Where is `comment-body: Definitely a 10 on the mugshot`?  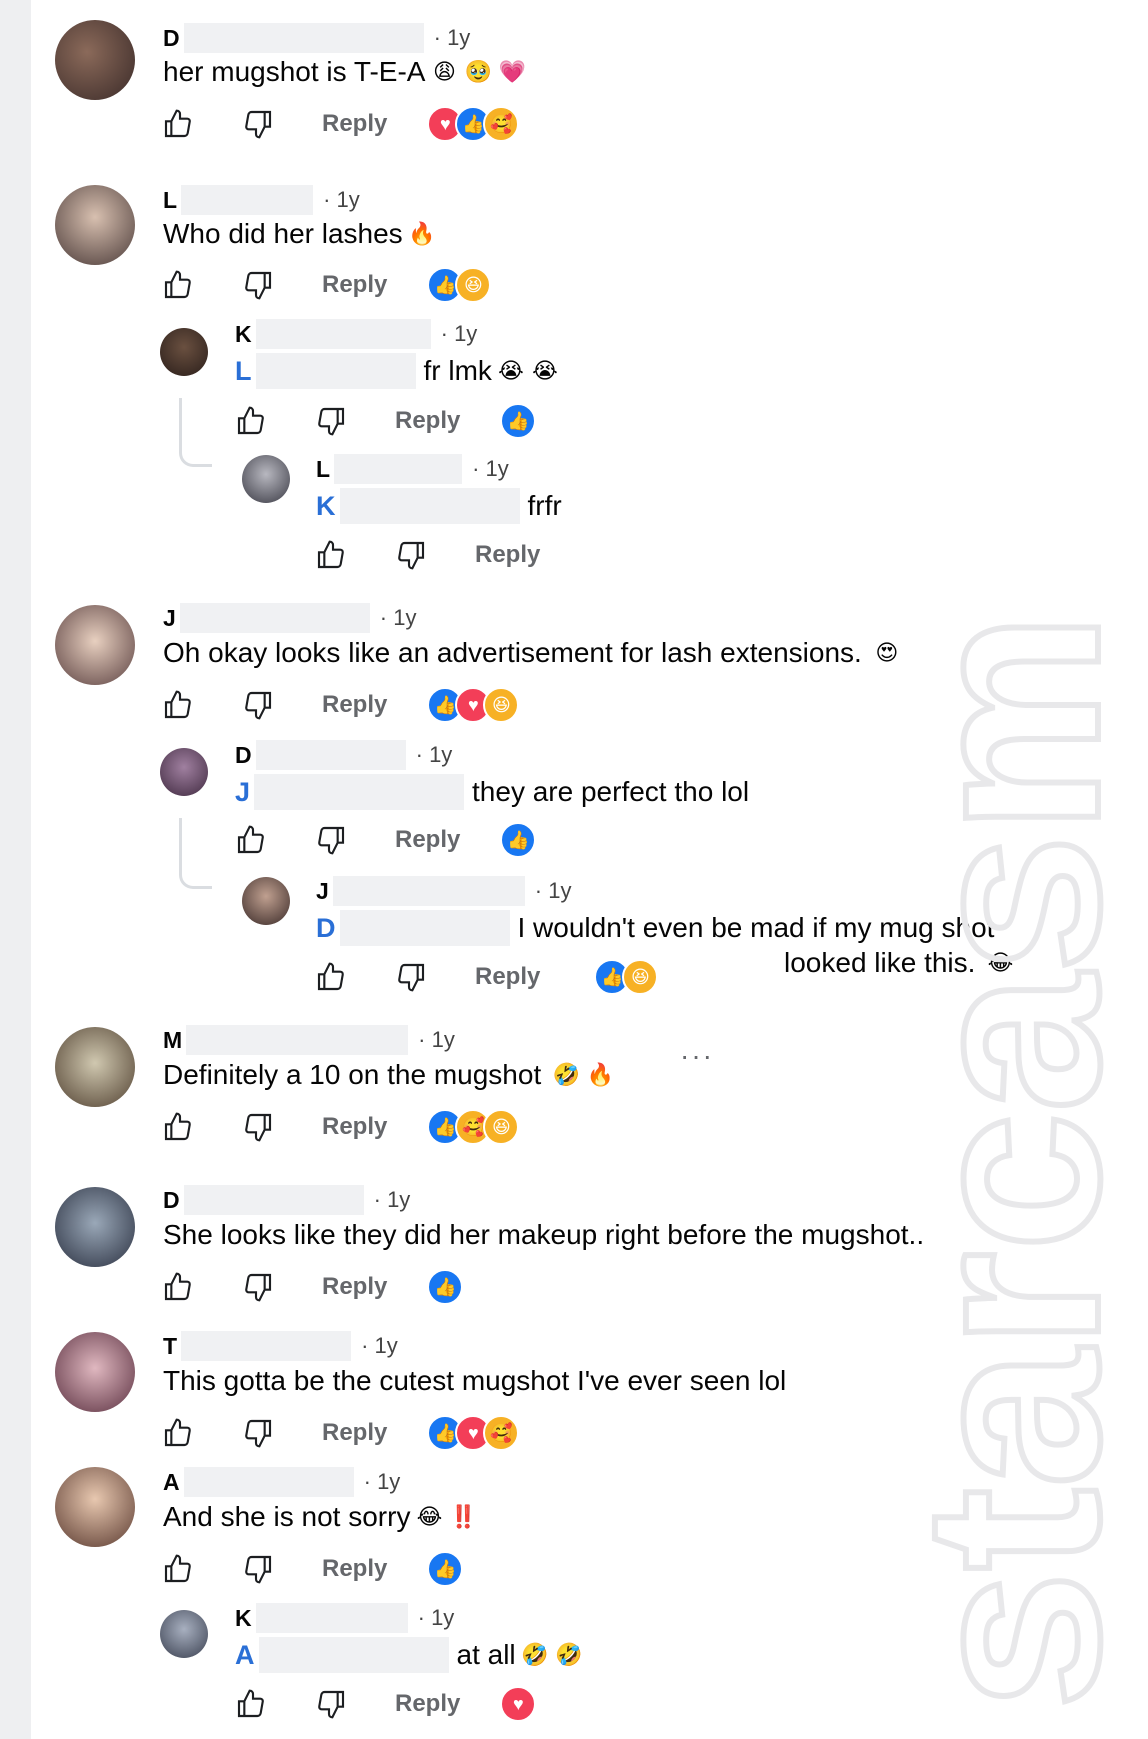 comment-body: Definitely a 10 on the mugshot is located at coordinates (352, 1074).